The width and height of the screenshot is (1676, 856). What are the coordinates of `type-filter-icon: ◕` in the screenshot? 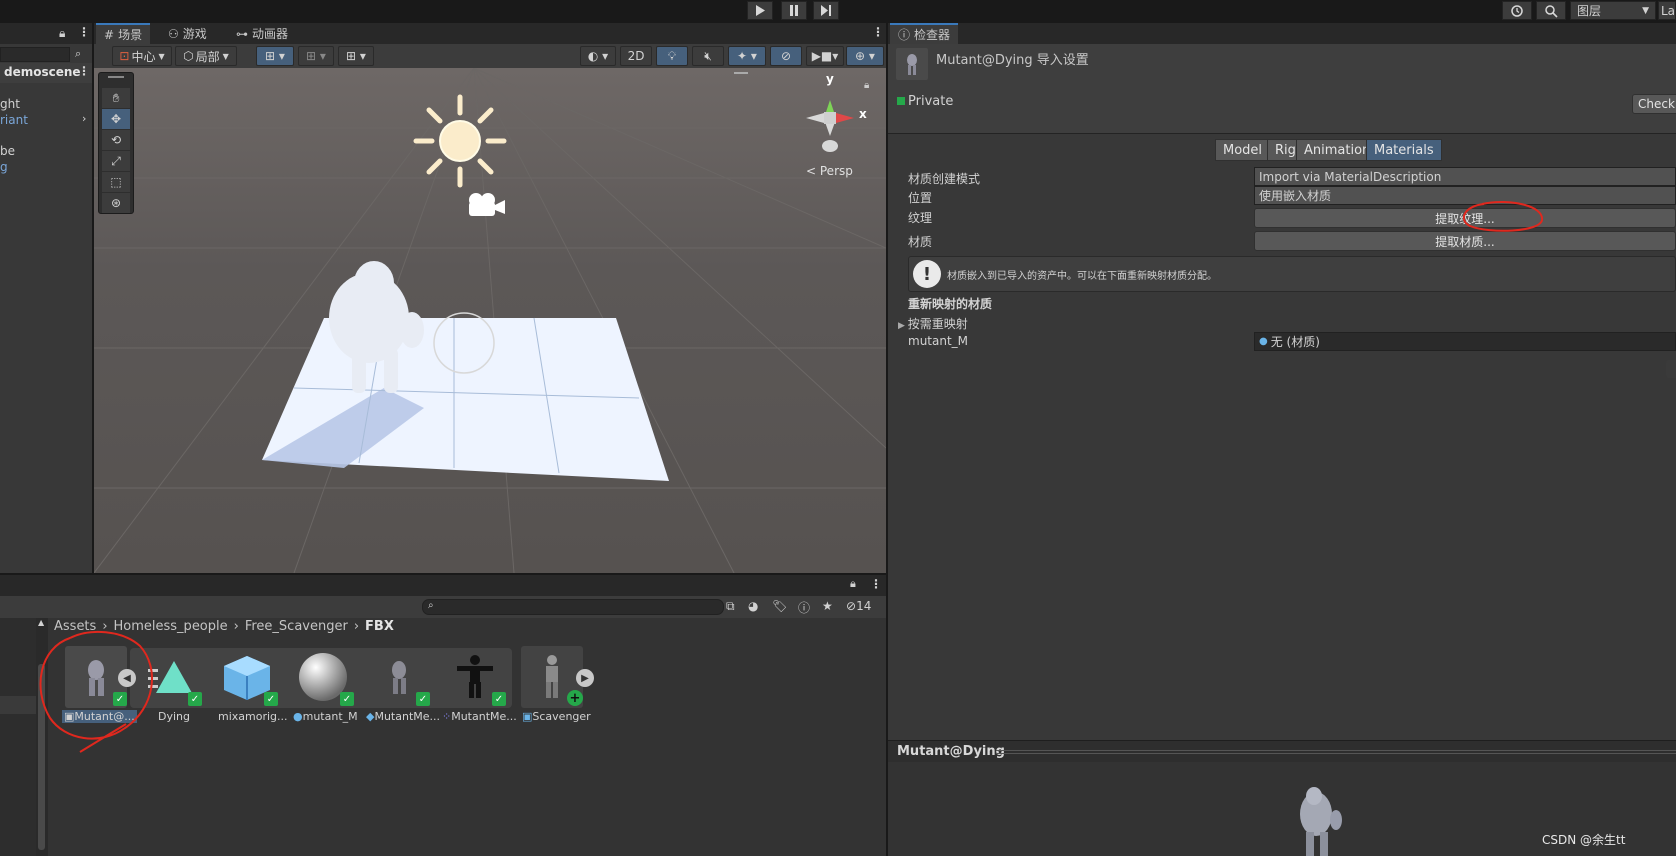 It's located at (753, 606).